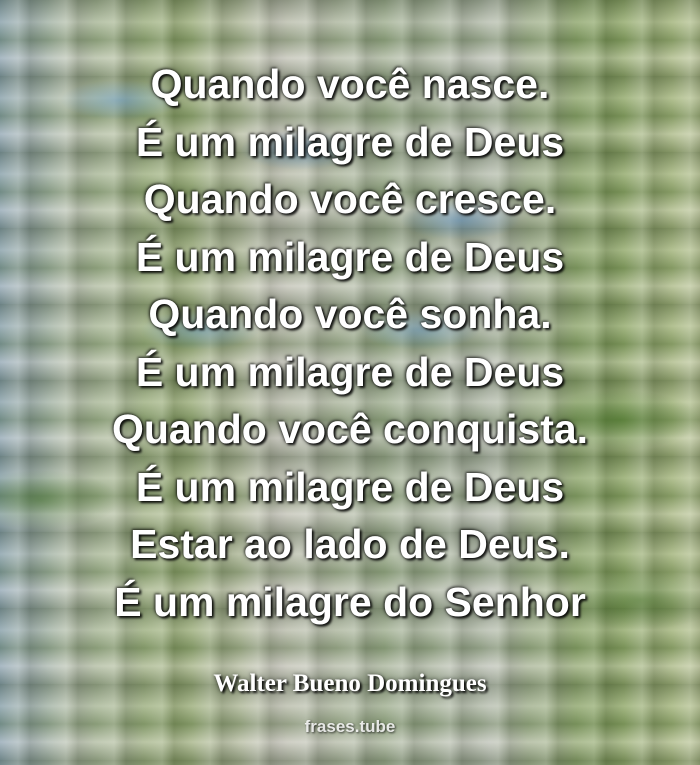 The width and height of the screenshot is (700, 765). Describe the element at coordinates (350, 601) in the screenshot. I see `poem-line: É um milagre do Senhor` at that location.